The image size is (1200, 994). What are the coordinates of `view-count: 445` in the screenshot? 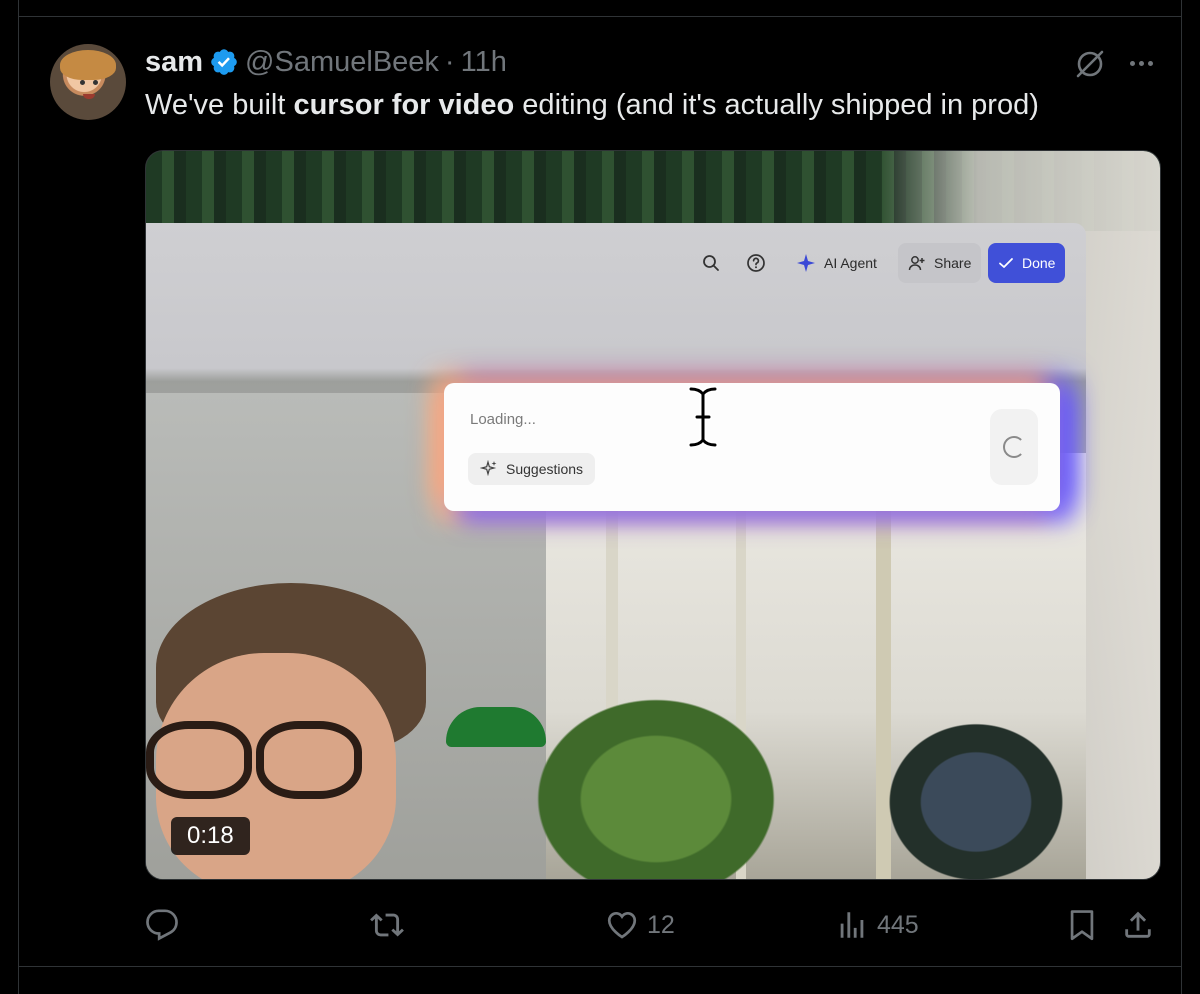 It's located at (898, 924).